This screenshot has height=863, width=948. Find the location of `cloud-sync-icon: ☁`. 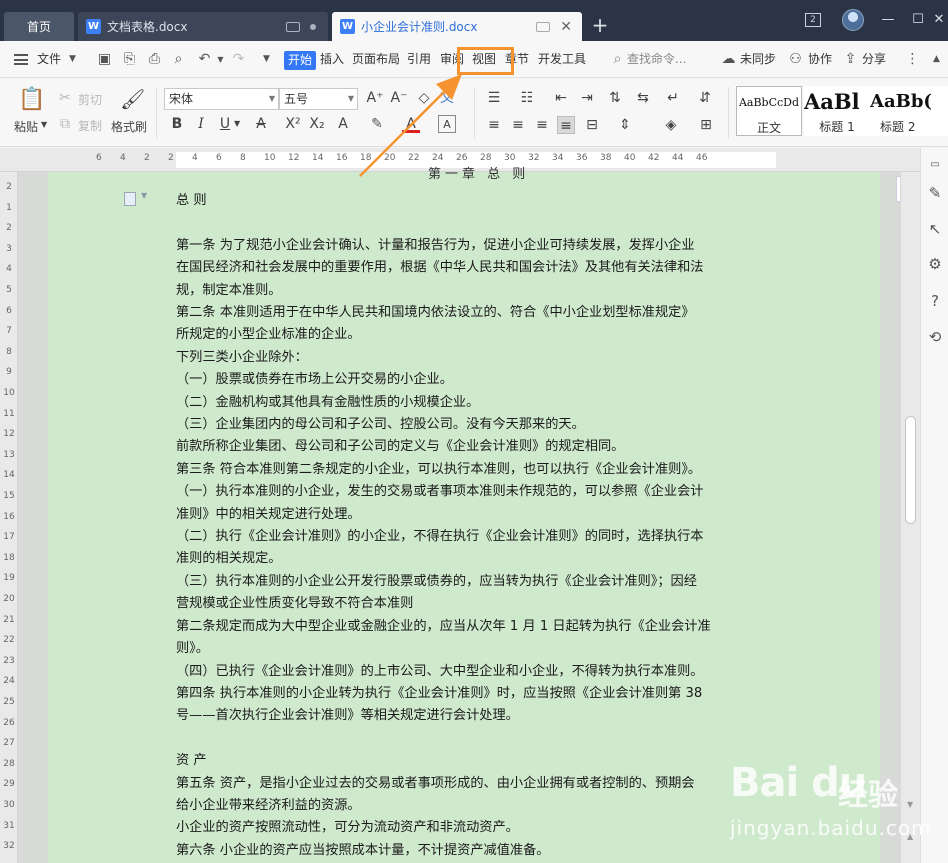

cloud-sync-icon: ☁ is located at coordinates (728, 59).